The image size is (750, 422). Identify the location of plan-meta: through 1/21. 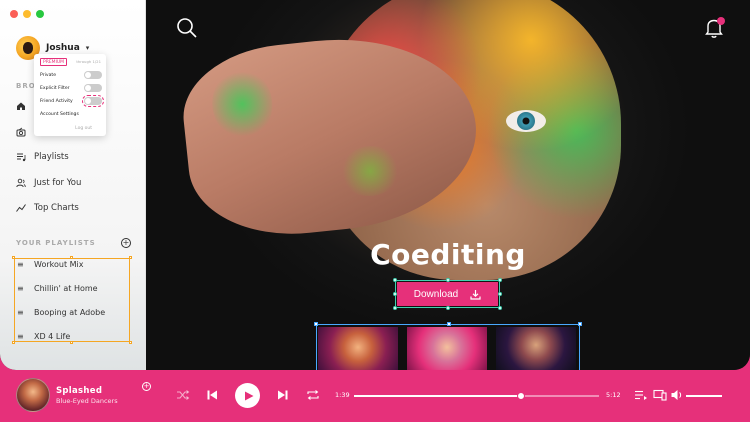
(88, 61).